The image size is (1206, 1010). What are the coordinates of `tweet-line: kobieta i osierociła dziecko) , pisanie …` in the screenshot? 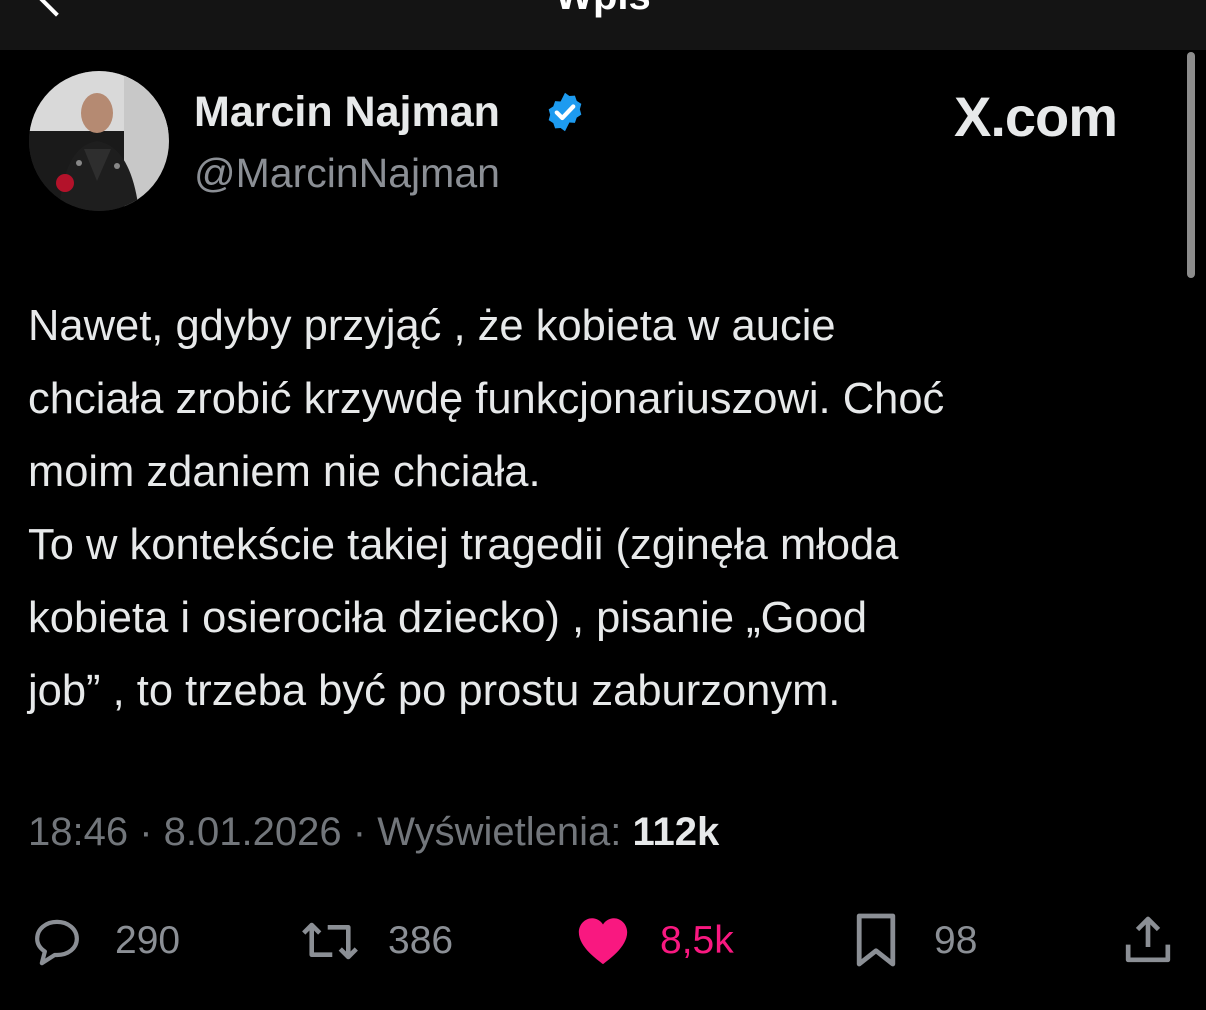 It's located at (448, 618).